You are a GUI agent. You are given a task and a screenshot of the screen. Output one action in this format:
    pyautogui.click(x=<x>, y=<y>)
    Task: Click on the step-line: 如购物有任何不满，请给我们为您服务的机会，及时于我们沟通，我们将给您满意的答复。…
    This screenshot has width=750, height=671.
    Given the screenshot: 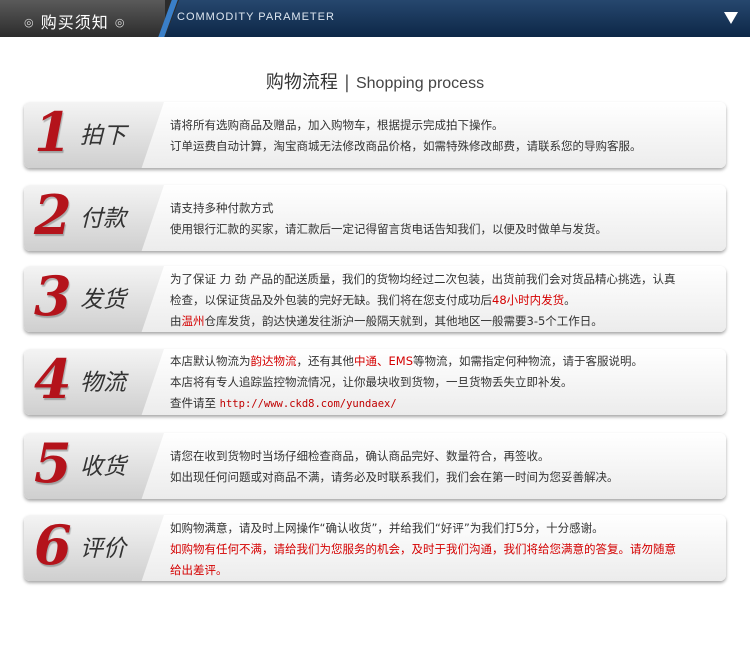 What is the action you would take?
    pyautogui.click(x=423, y=549)
    